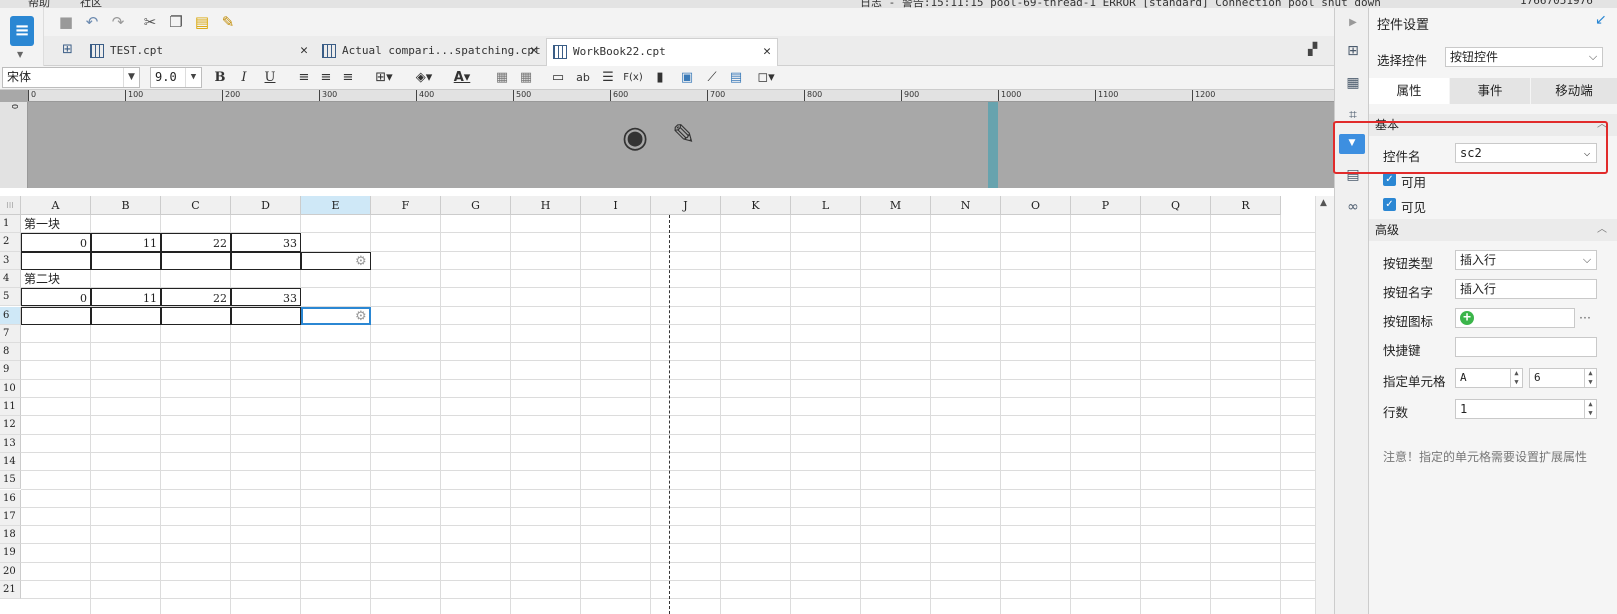  Describe the element at coordinates (10, 498) in the screenshot. I see `row-header: 16` at that location.